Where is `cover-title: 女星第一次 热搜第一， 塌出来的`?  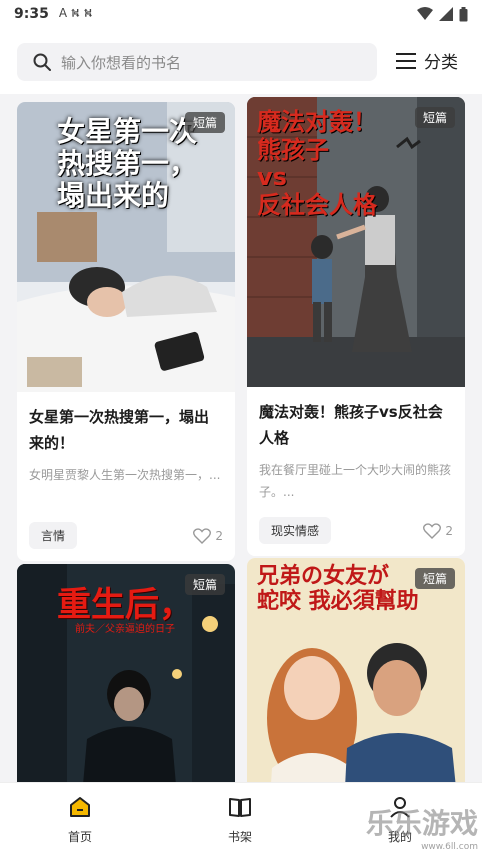 cover-title: 女星第一次 热搜第一， 塌出来的 is located at coordinates (127, 164).